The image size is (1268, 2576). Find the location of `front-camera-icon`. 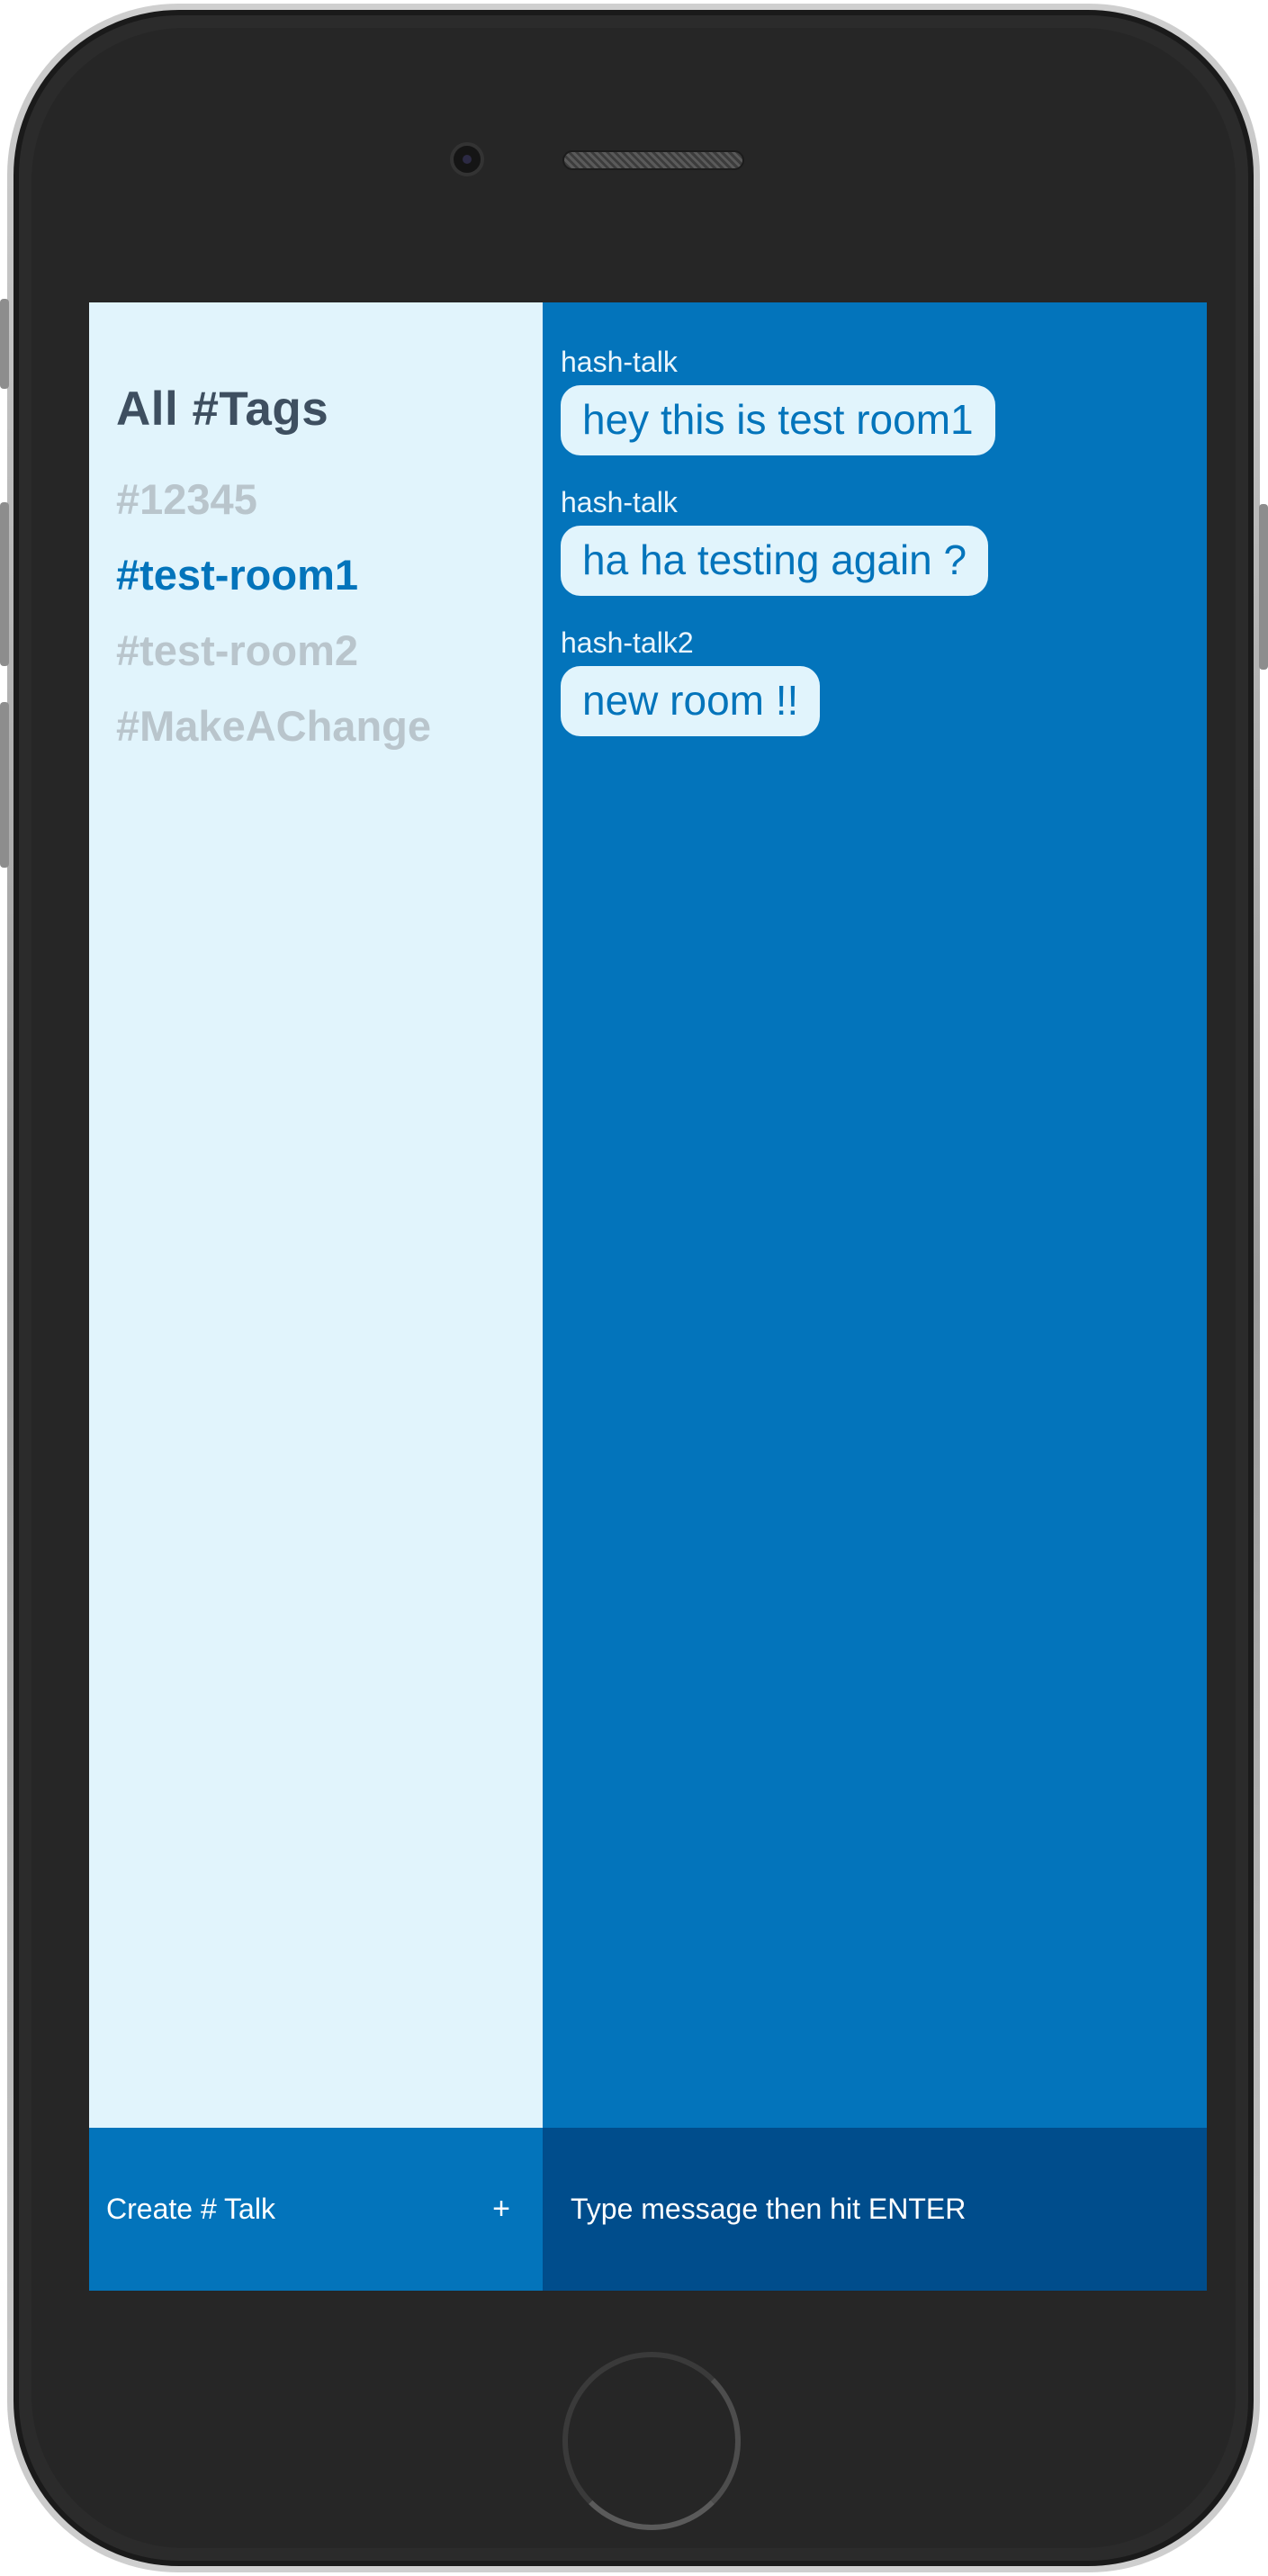

front-camera-icon is located at coordinates (467, 159).